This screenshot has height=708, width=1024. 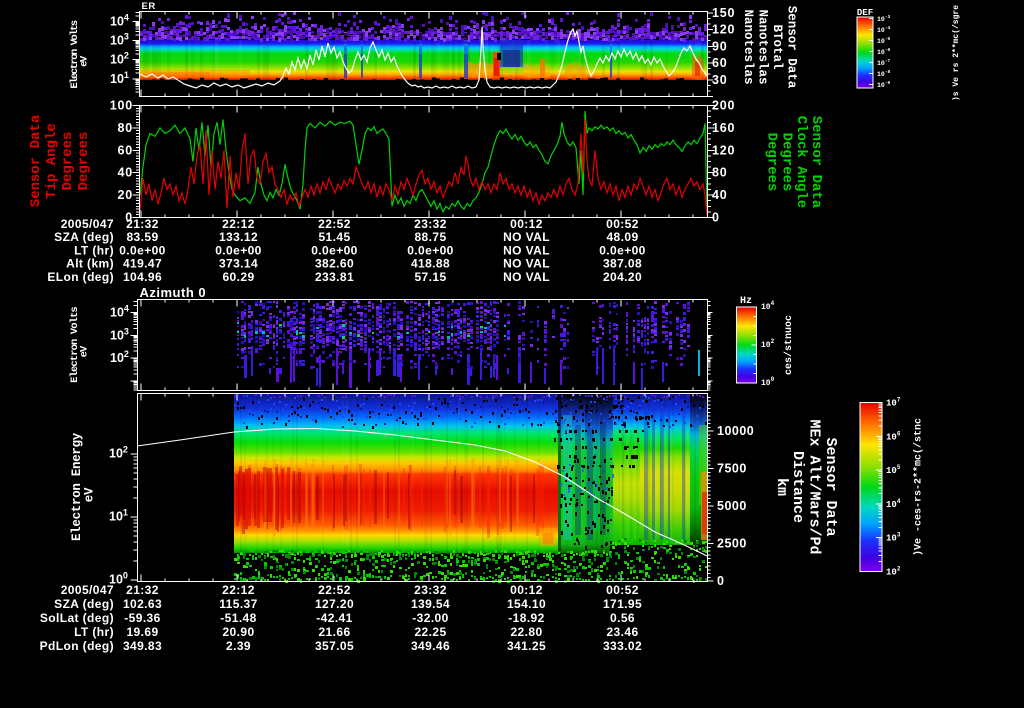 I want to click on svg-text: 83.59, so click(x=142, y=237).